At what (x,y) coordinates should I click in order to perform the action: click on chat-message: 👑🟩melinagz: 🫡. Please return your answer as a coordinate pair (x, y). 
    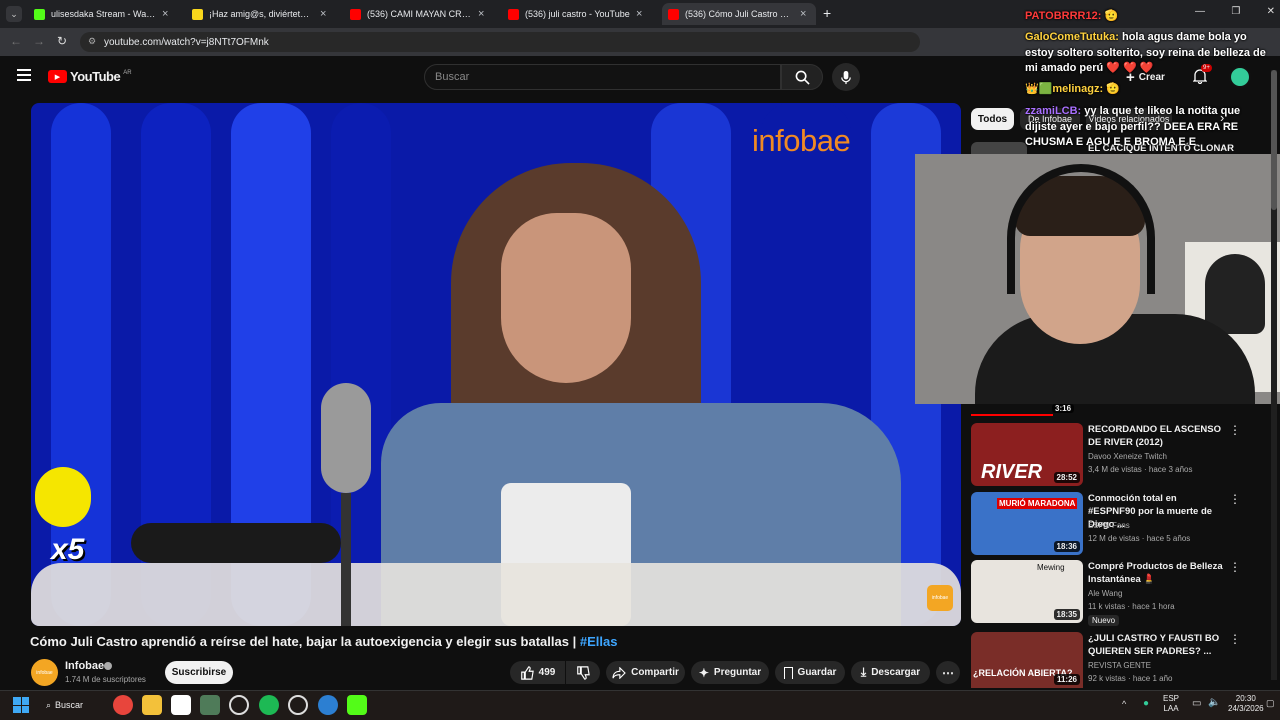
    Looking at the image, I should click on (1072, 89).